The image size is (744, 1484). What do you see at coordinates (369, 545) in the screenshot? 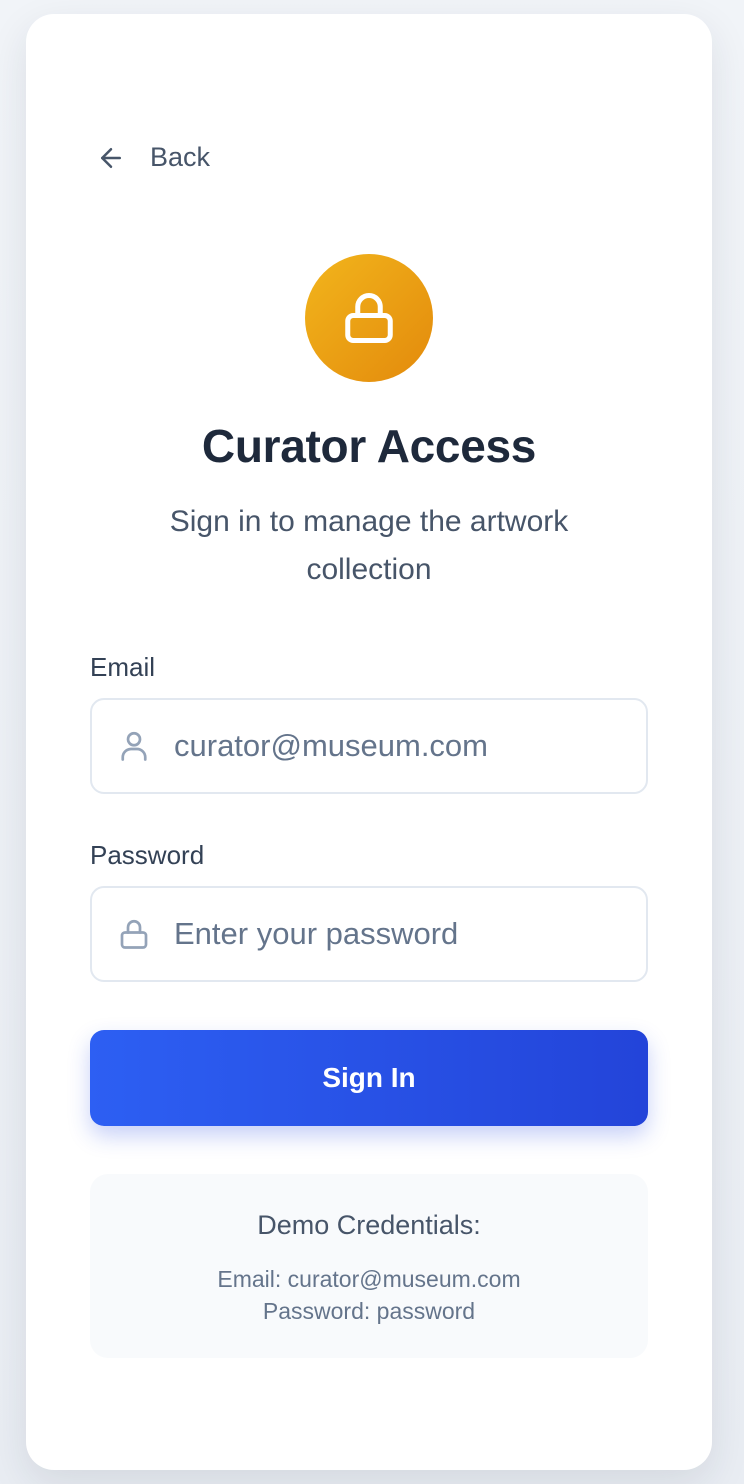
I see `page-subtitle: Sign in to manage the artwork collection` at bounding box center [369, 545].